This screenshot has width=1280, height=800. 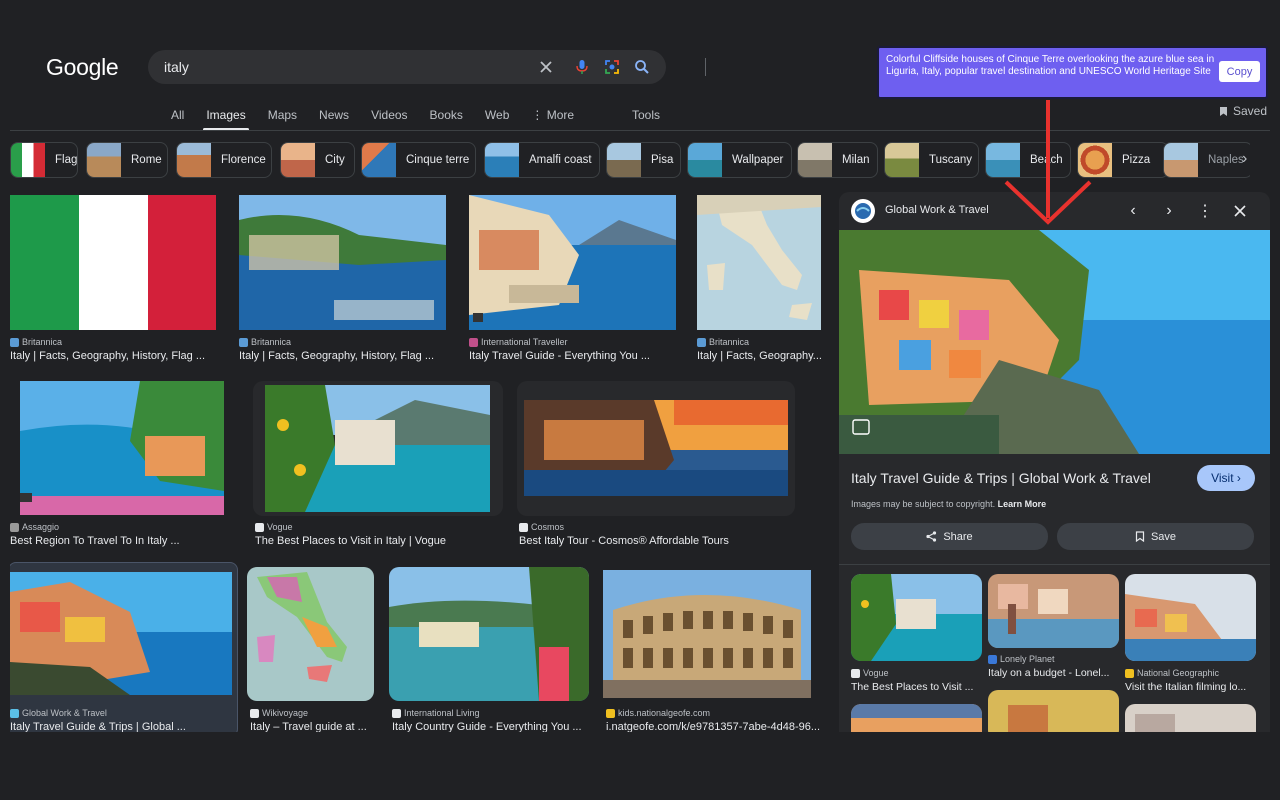 I want to click on result-source: International Traveller, so click(x=518, y=342).